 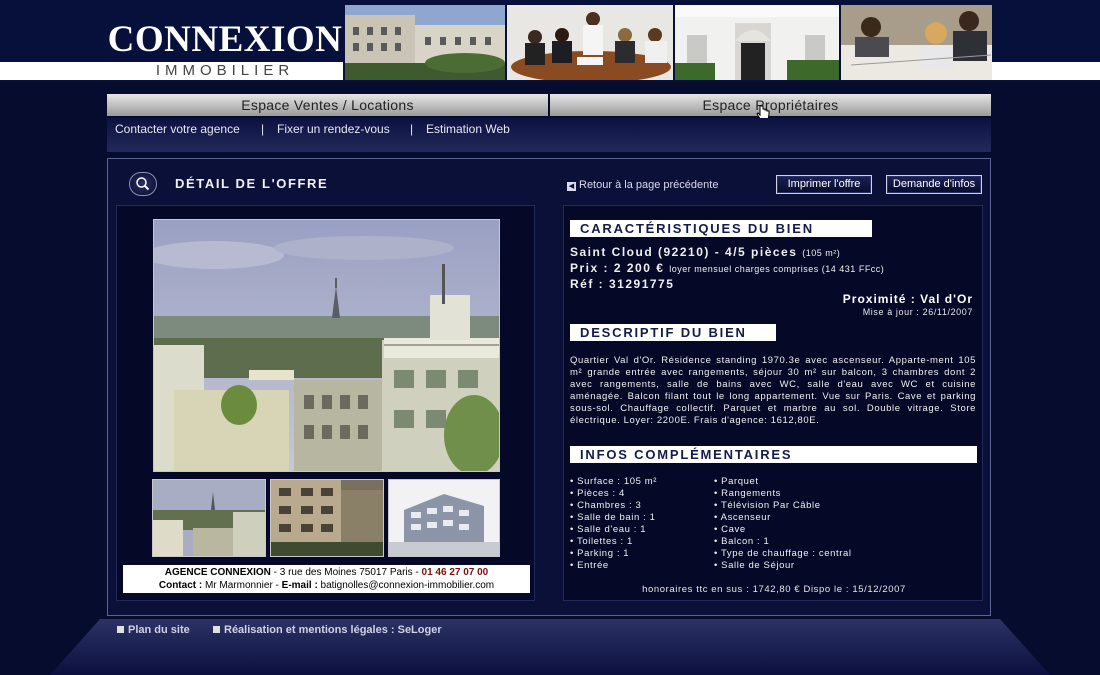 What do you see at coordinates (736, 481) in the screenshot?
I see `info-item: • Parquet` at bounding box center [736, 481].